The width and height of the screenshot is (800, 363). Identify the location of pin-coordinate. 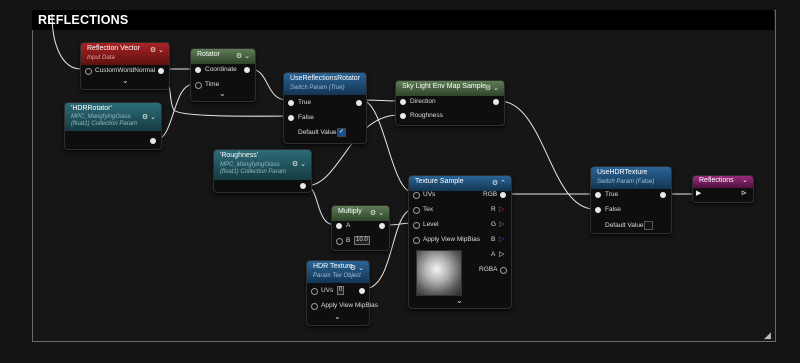
(198, 70).